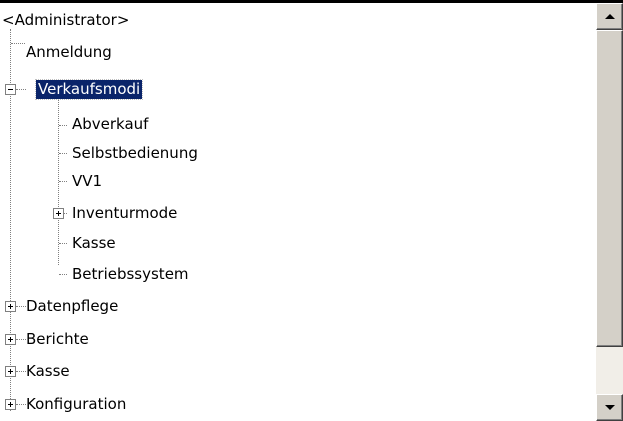  Describe the element at coordinates (609, 188) in the screenshot. I see `scrollbar-thumb` at that location.